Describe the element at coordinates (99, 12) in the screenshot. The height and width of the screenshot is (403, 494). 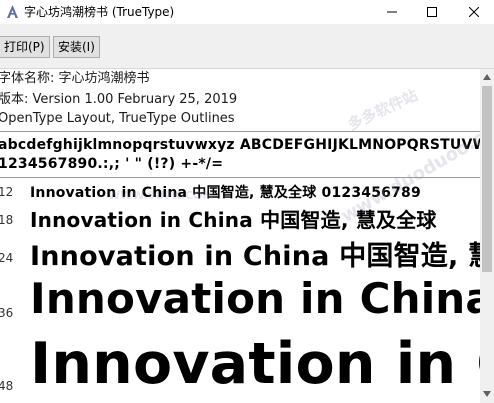
I see `window-title: 字心坊鸿潮榜书 (TrueType)` at that location.